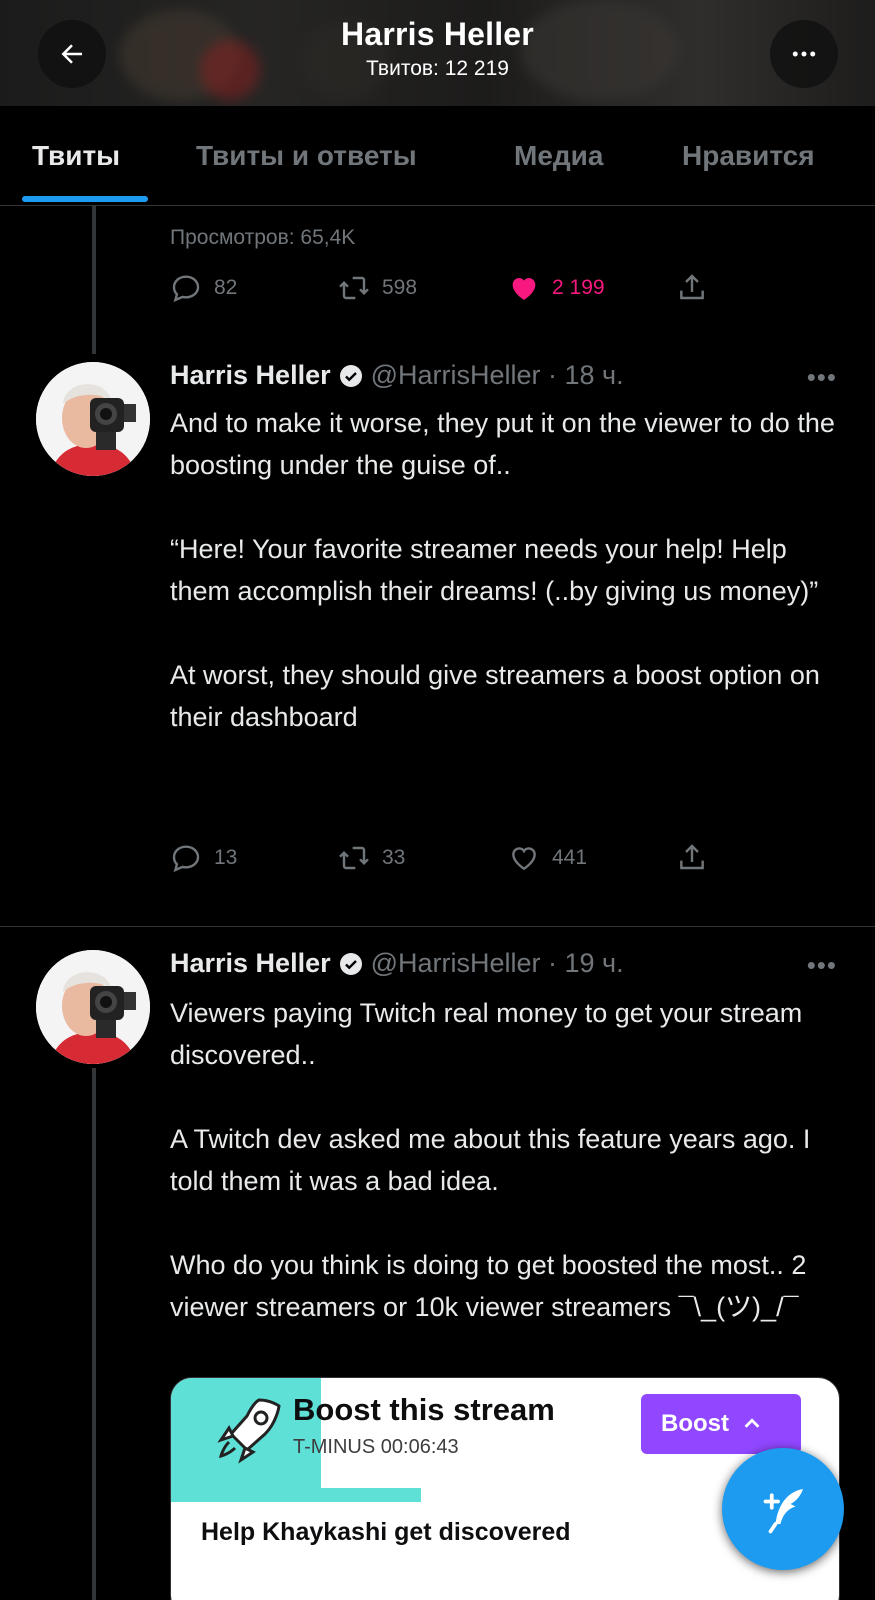 The height and width of the screenshot is (1600, 875). What do you see at coordinates (450, 292) in the screenshot?
I see `tweet-actions: 82 598 2 199` at bounding box center [450, 292].